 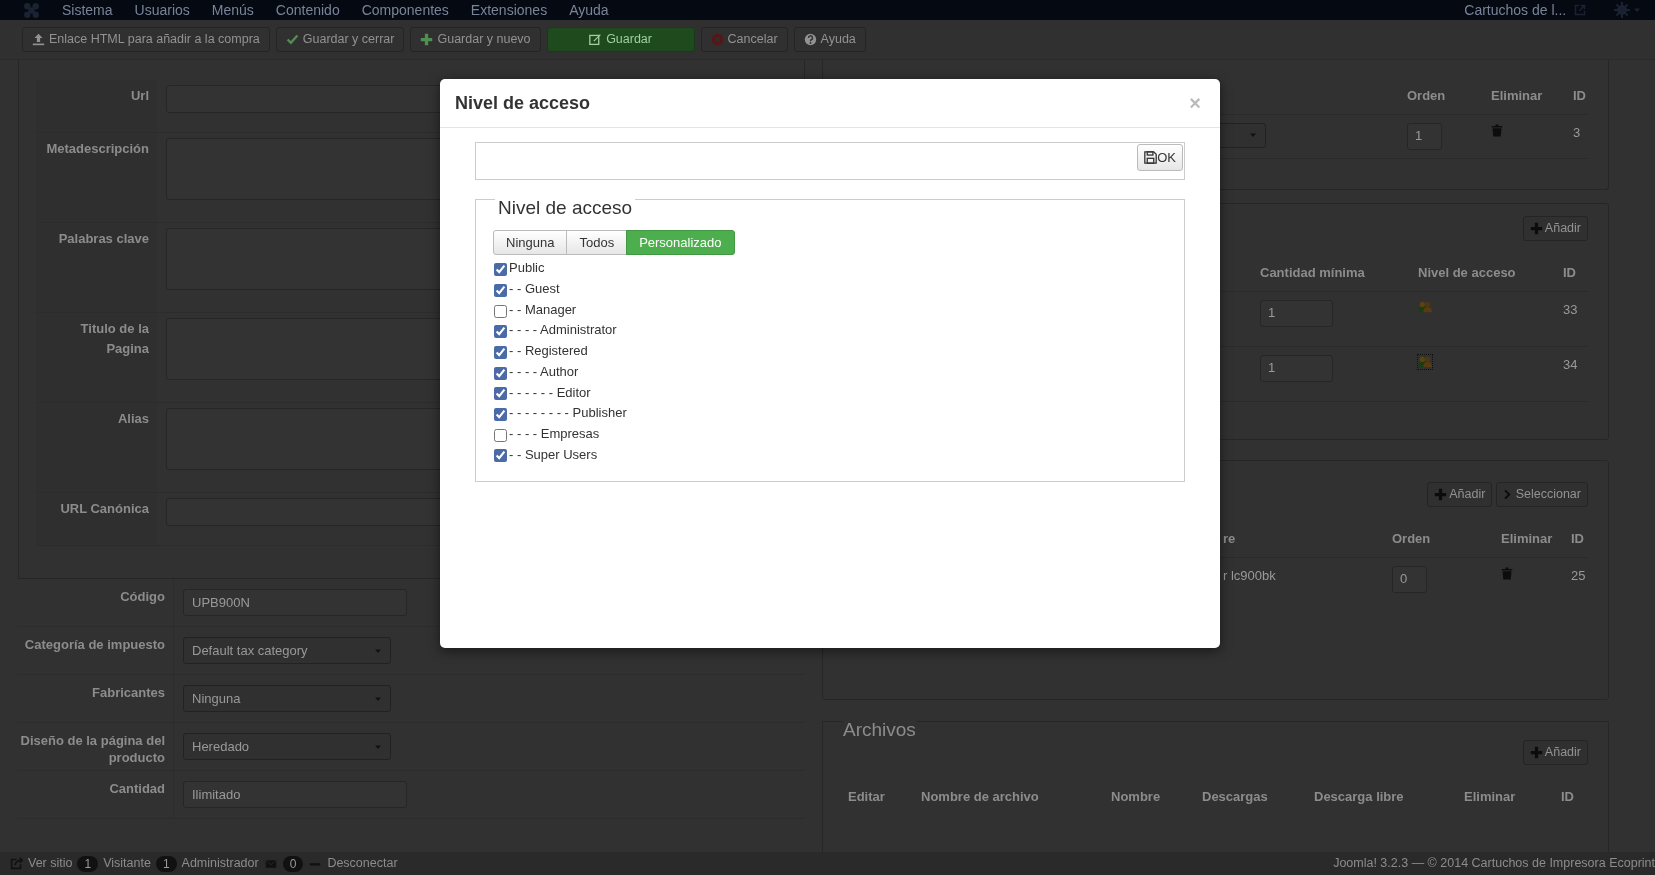 What do you see at coordinates (137, 789) in the screenshot?
I see `field-label: Cantidad` at bounding box center [137, 789].